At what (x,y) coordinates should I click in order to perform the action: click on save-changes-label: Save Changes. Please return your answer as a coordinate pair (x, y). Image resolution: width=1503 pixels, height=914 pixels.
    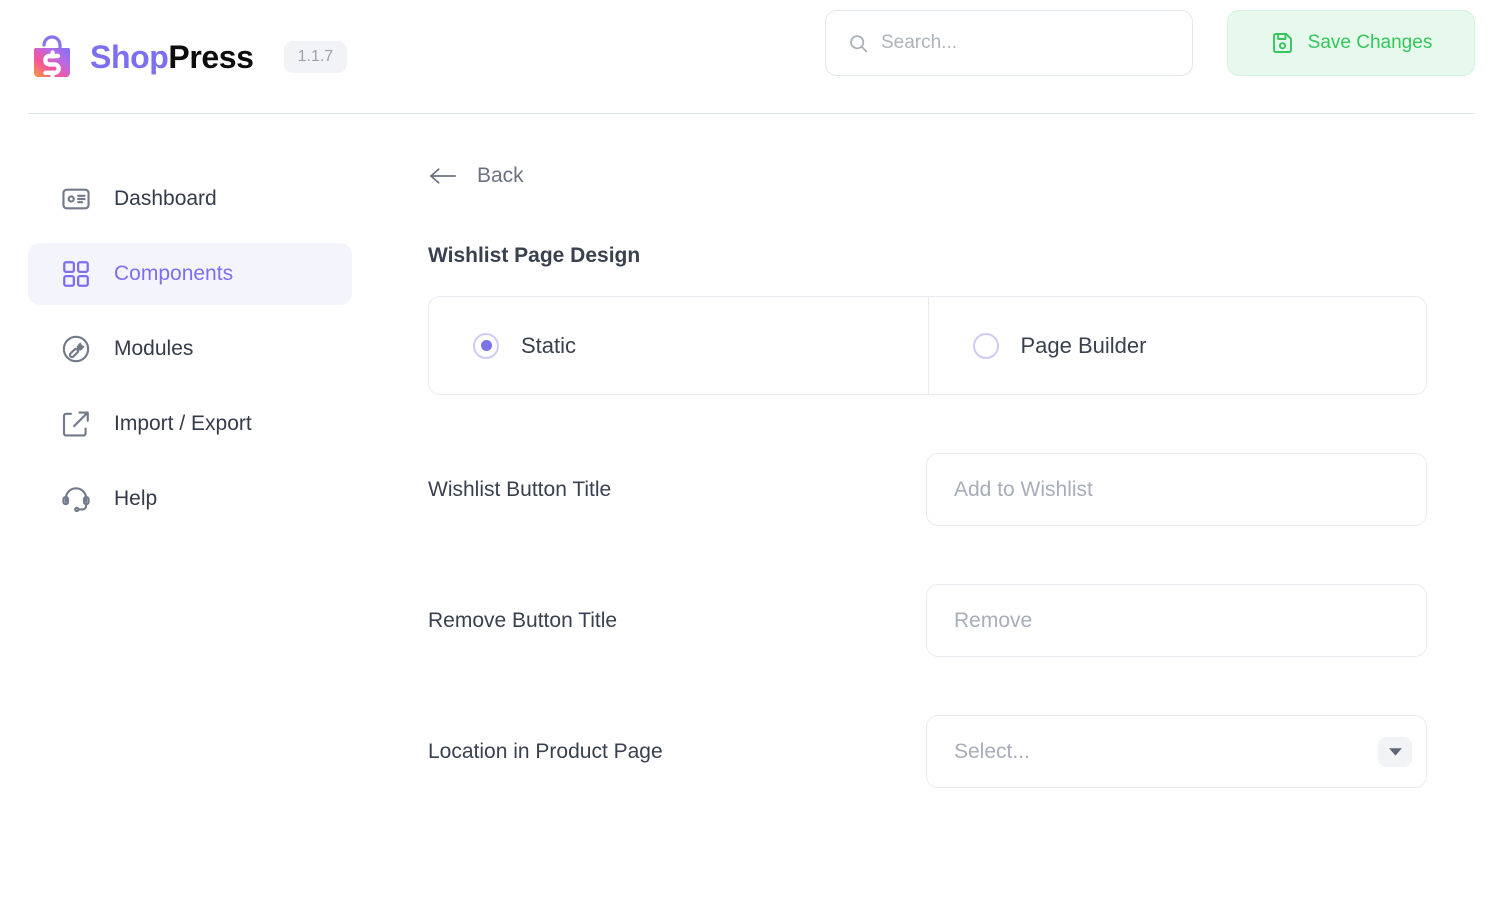
    Looking at the image, I should click on (1370, 42).